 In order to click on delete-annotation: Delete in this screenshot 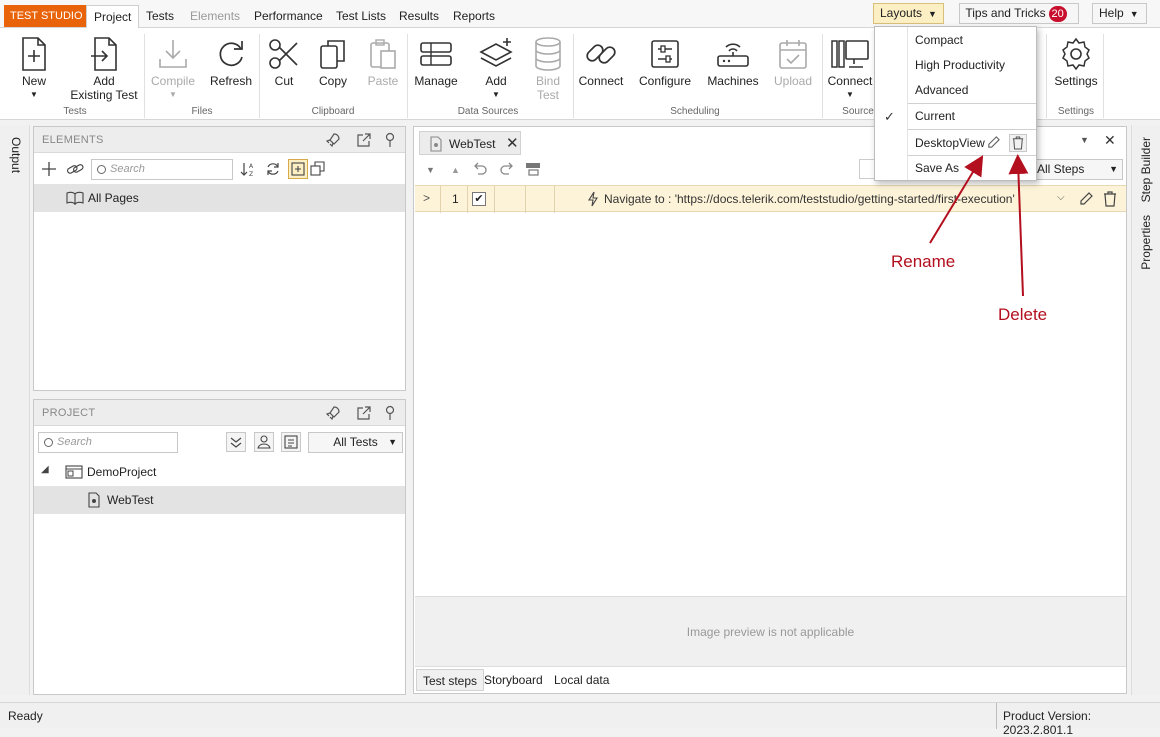, I will do `click(1023, 314)`.